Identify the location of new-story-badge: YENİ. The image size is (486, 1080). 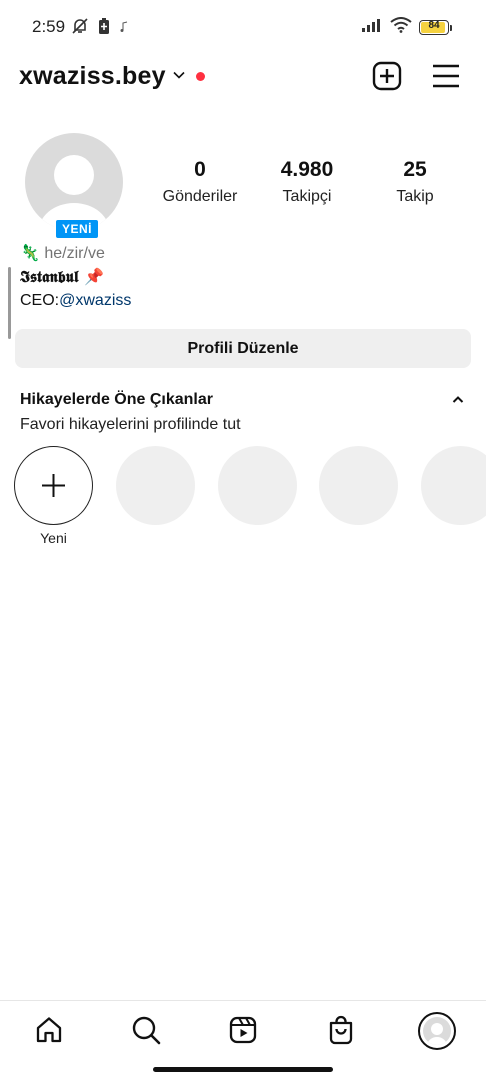
(77, 229).